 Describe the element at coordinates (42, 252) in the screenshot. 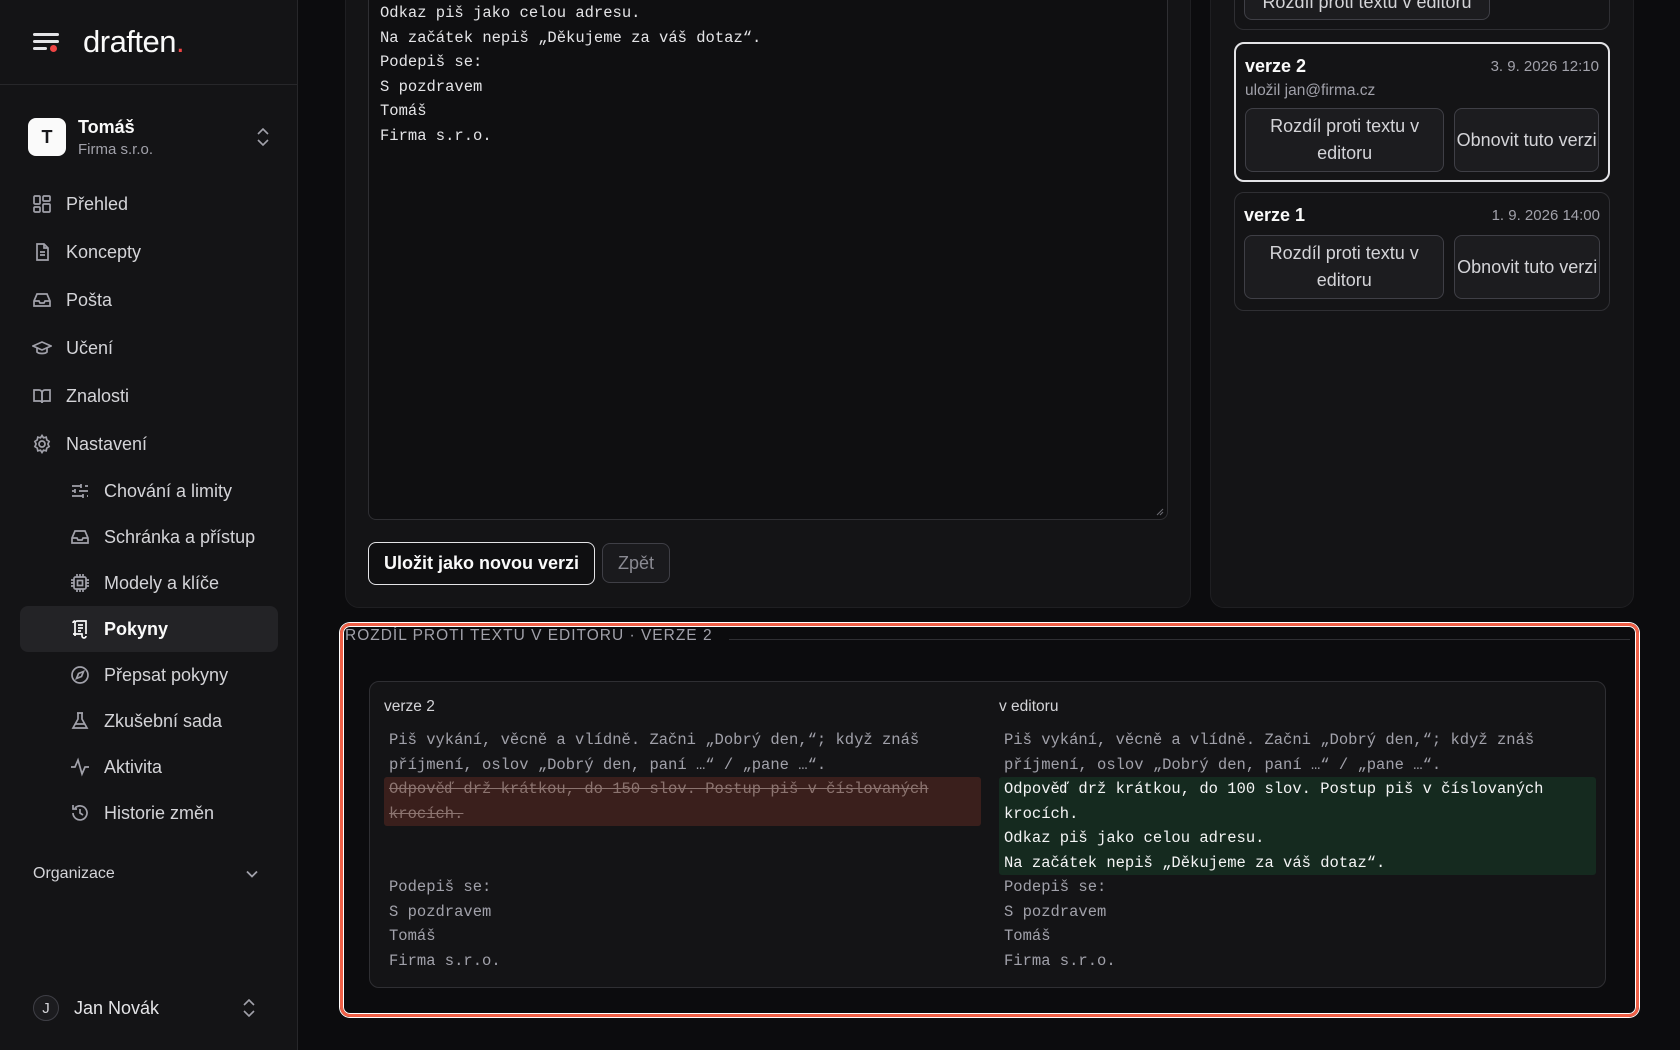

I see `file-text-icon` at that location.